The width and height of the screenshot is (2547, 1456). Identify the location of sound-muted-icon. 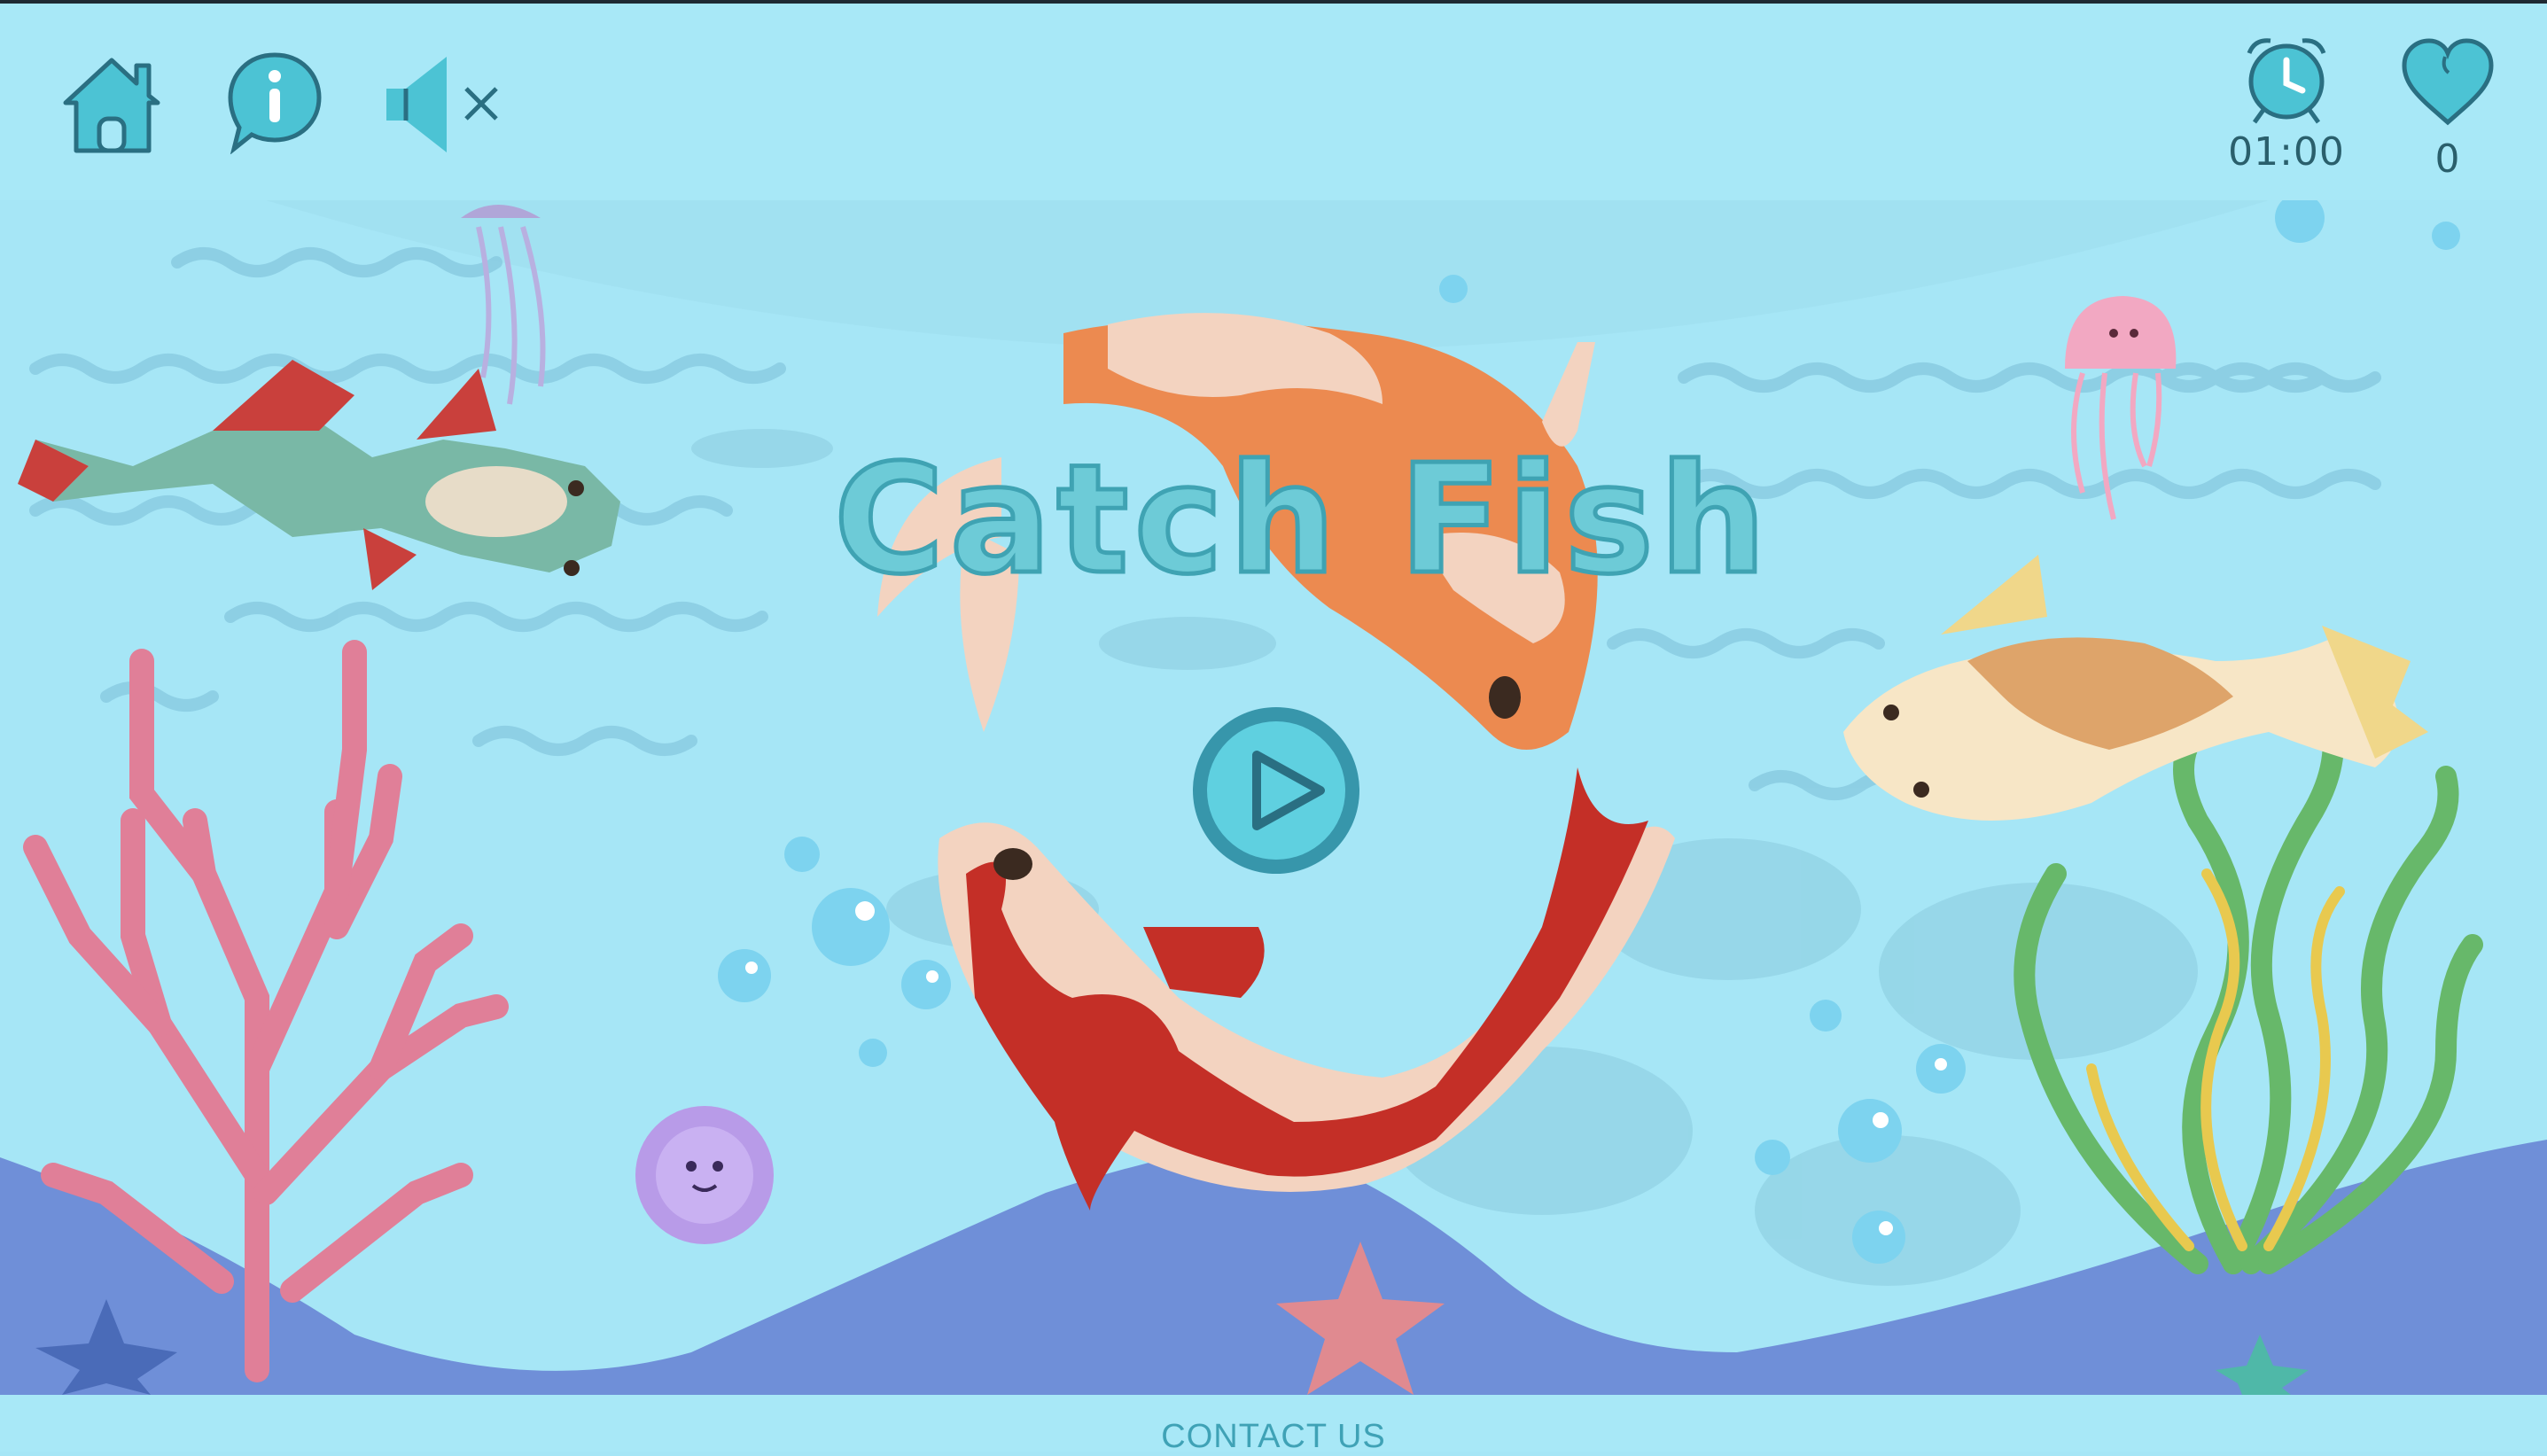
(442, 104).